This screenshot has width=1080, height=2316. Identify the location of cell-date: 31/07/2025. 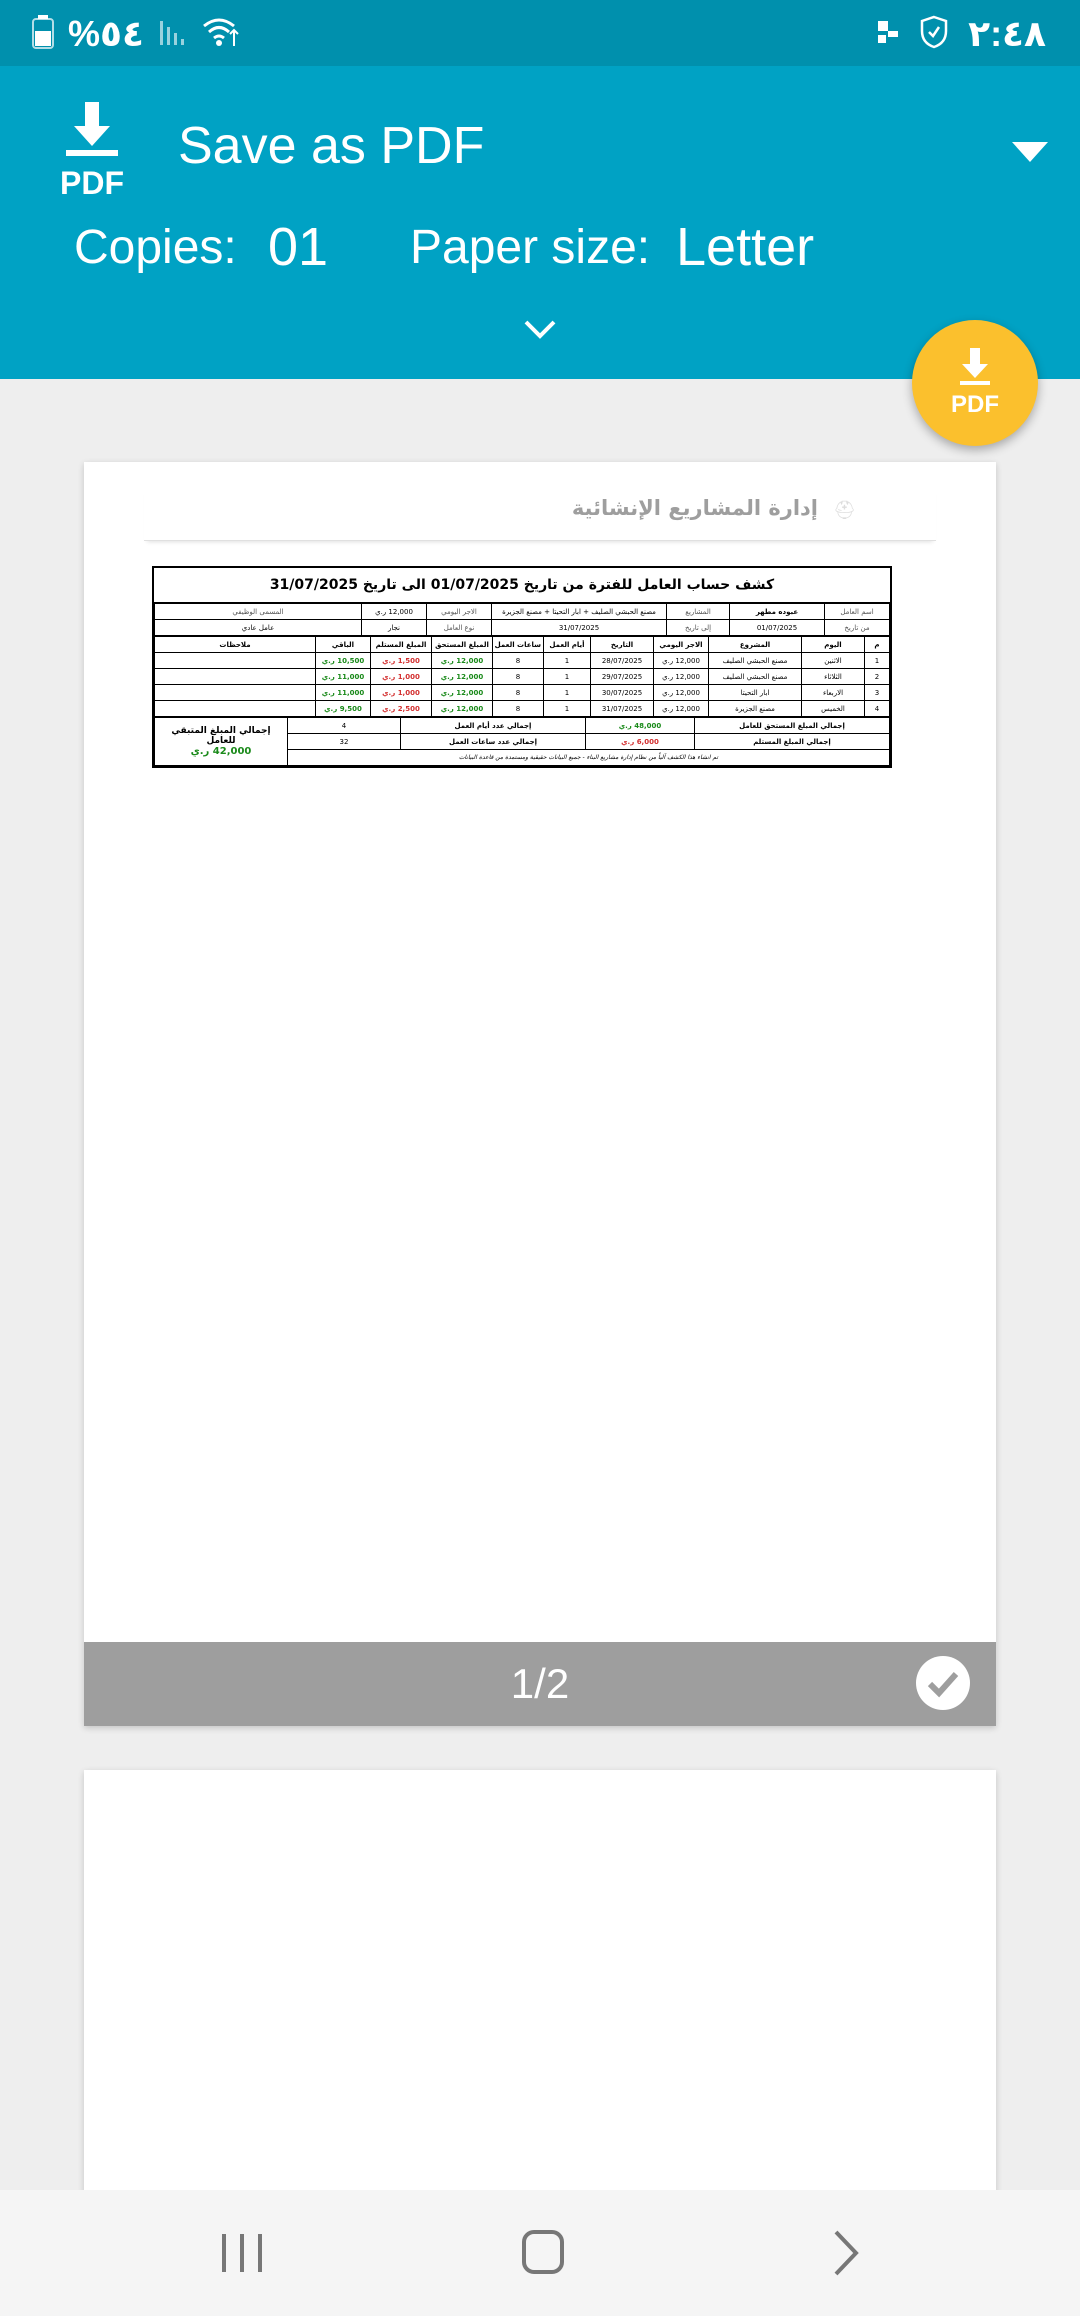
(622, 708).